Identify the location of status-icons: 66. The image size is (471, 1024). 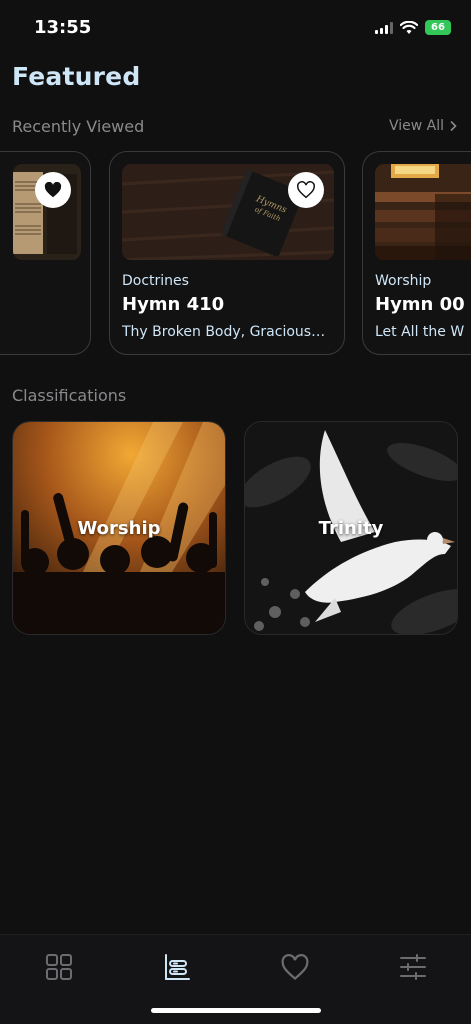
(413, 27).